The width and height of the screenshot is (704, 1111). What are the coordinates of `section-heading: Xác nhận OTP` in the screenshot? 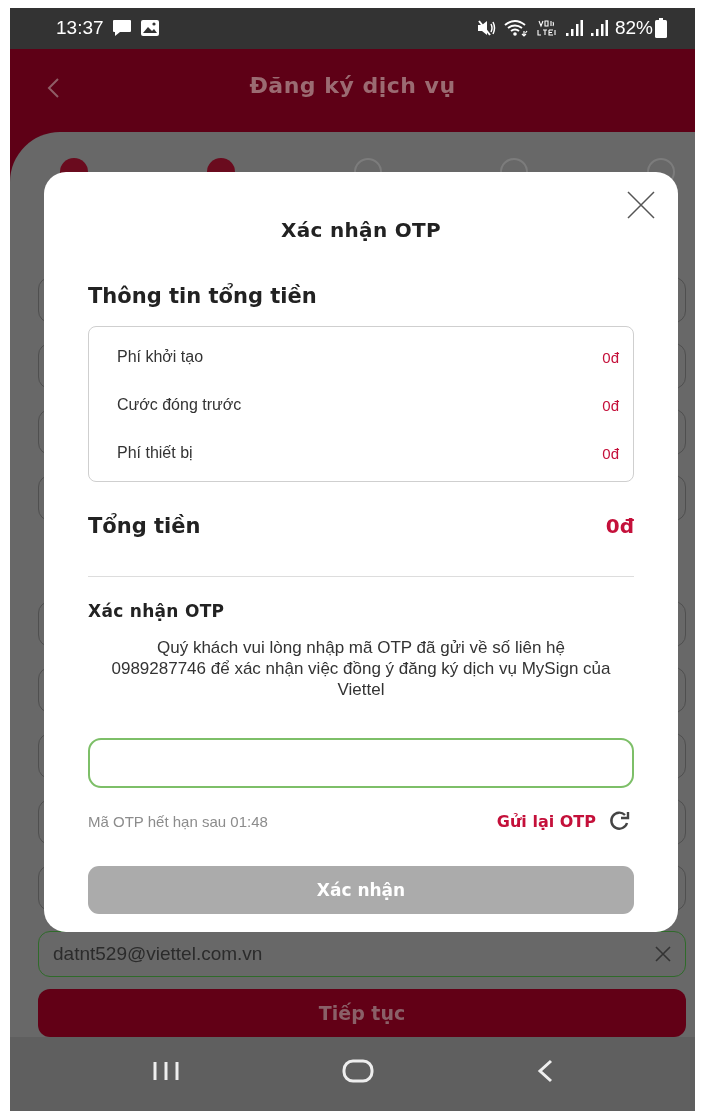 It's located at (157, 611).